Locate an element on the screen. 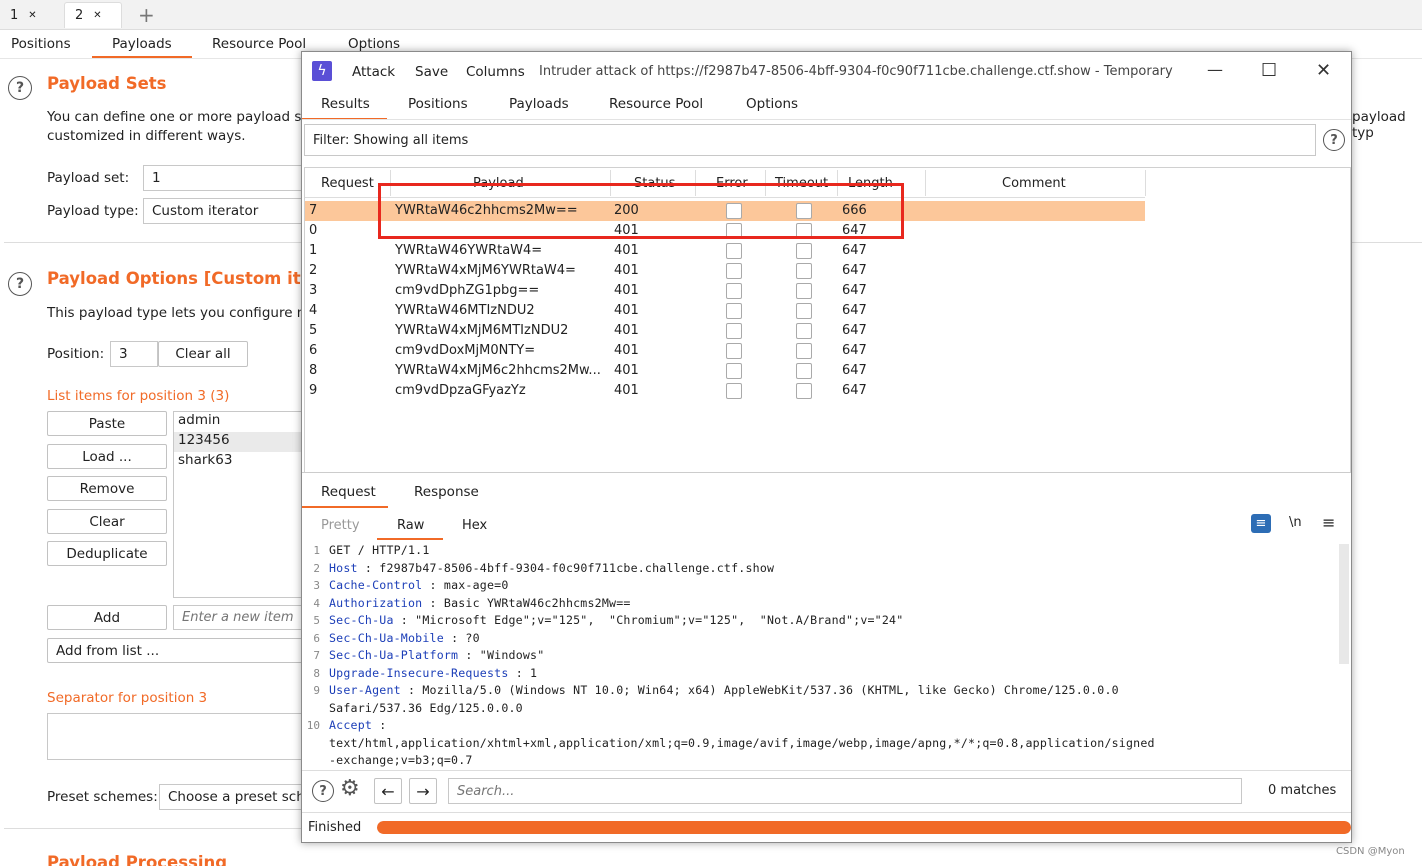 The image size is (1422, 866). add-button: Add is located at coordinates (107, 617).